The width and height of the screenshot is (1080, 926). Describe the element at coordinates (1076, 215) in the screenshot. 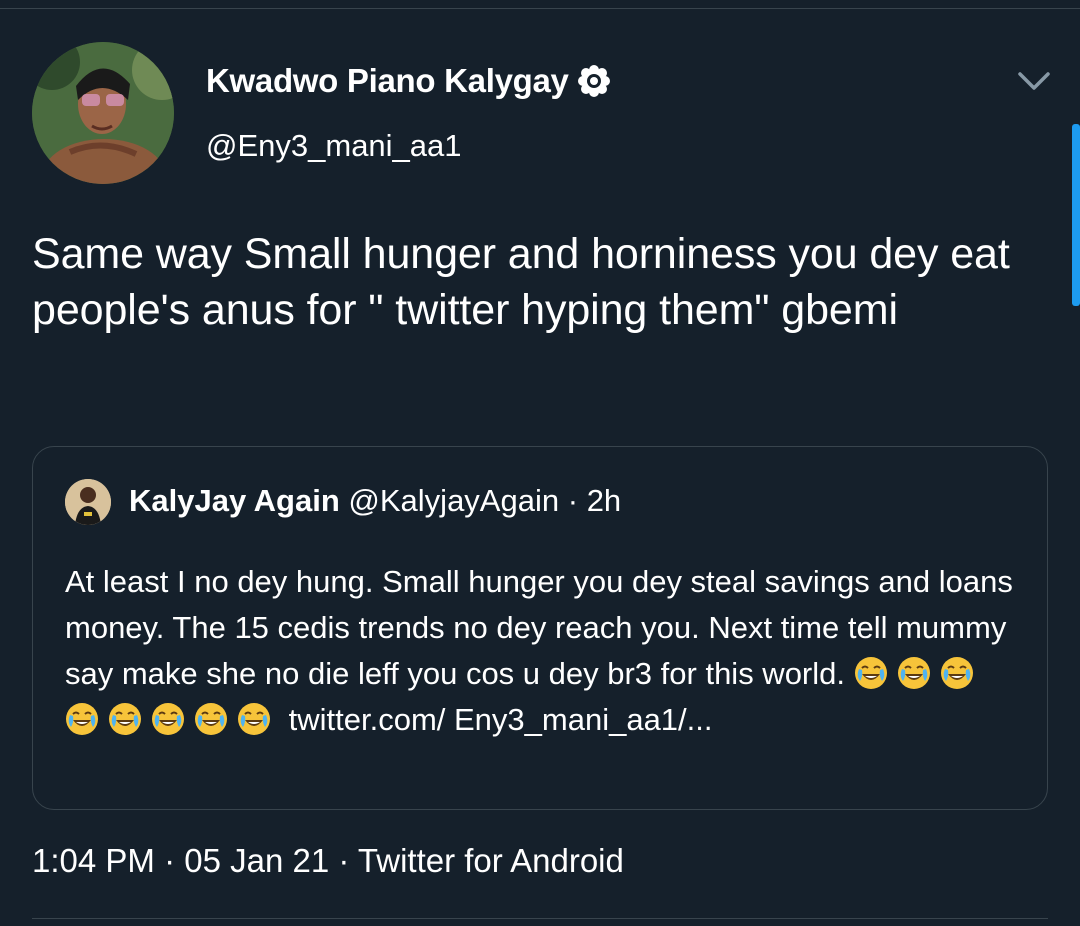

I see `scrollbar-thumb` at that location.